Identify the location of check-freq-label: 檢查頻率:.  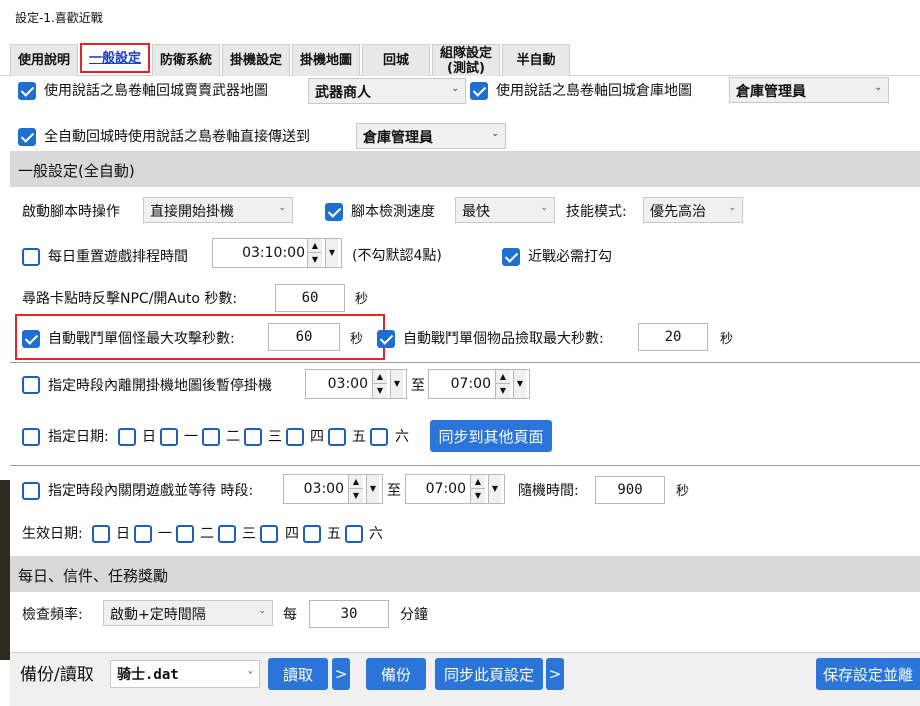
(52, 615).